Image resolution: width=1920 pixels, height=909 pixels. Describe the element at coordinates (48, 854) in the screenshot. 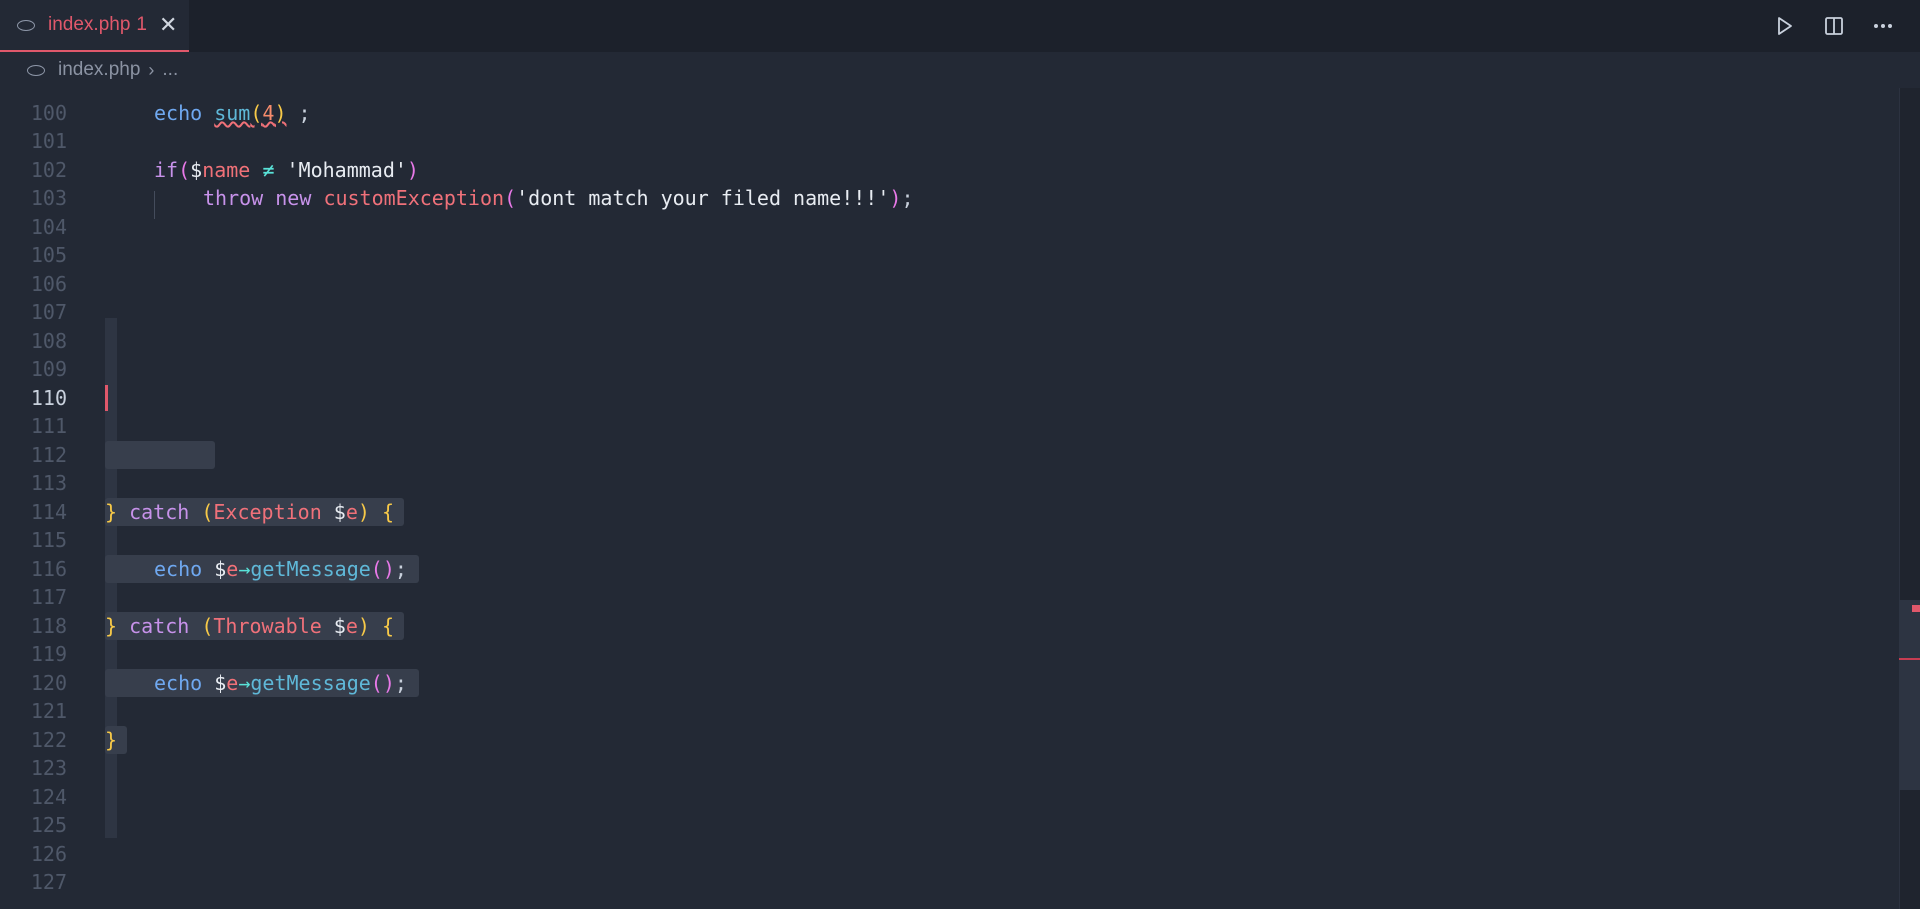

I see `code-line: 126` at that location.